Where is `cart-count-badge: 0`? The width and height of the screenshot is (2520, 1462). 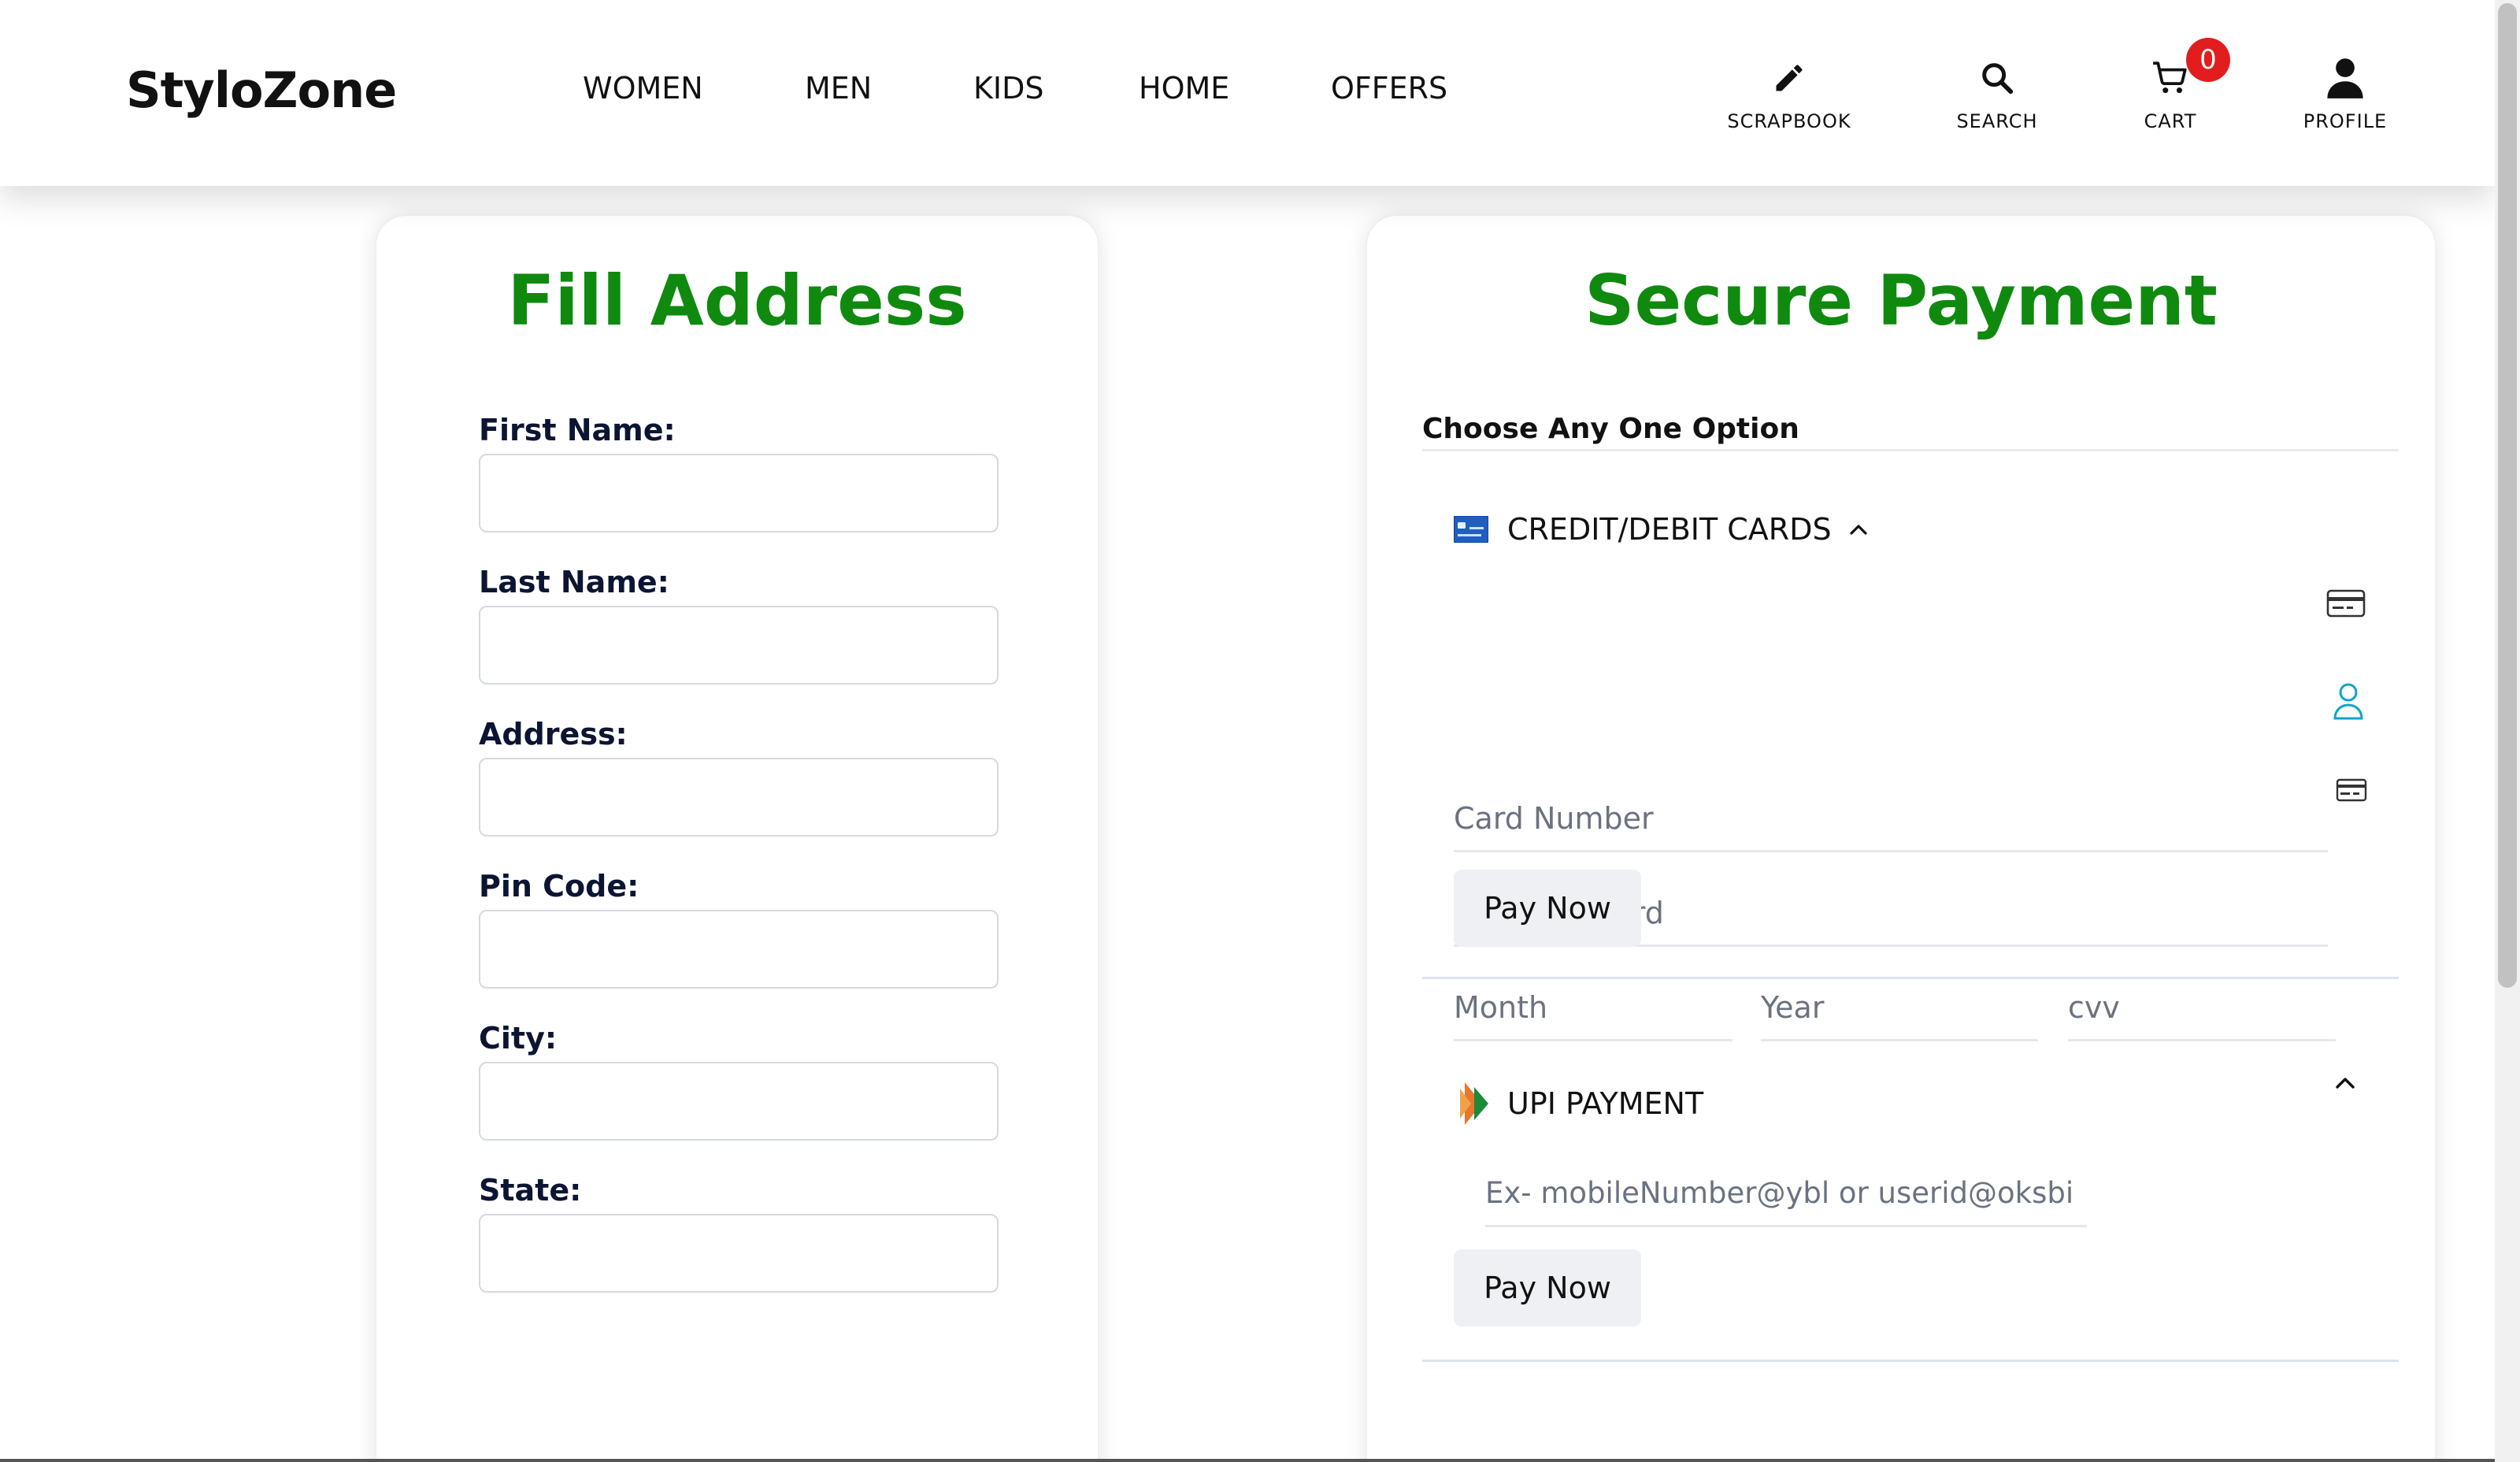
cart-count-badge: 0 is located at coordinates (2208, 60).